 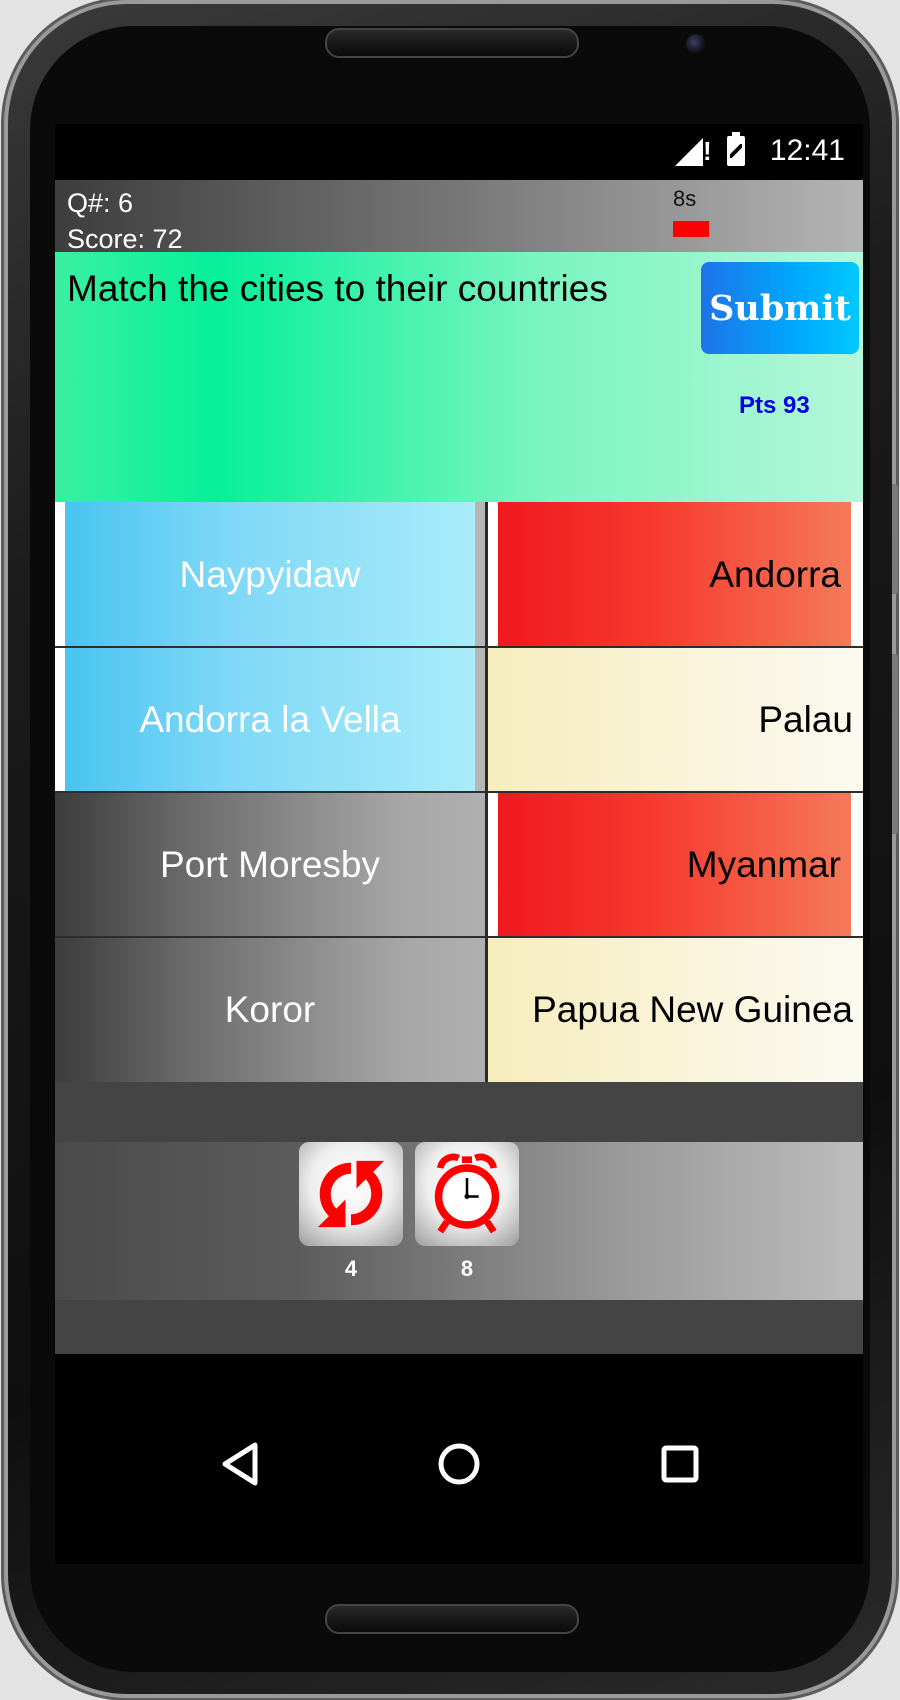 What do you see at coordinates (675, 719) in the screenshot?
I see `country-option-palau: Palau` at bounding box center [675, 719].